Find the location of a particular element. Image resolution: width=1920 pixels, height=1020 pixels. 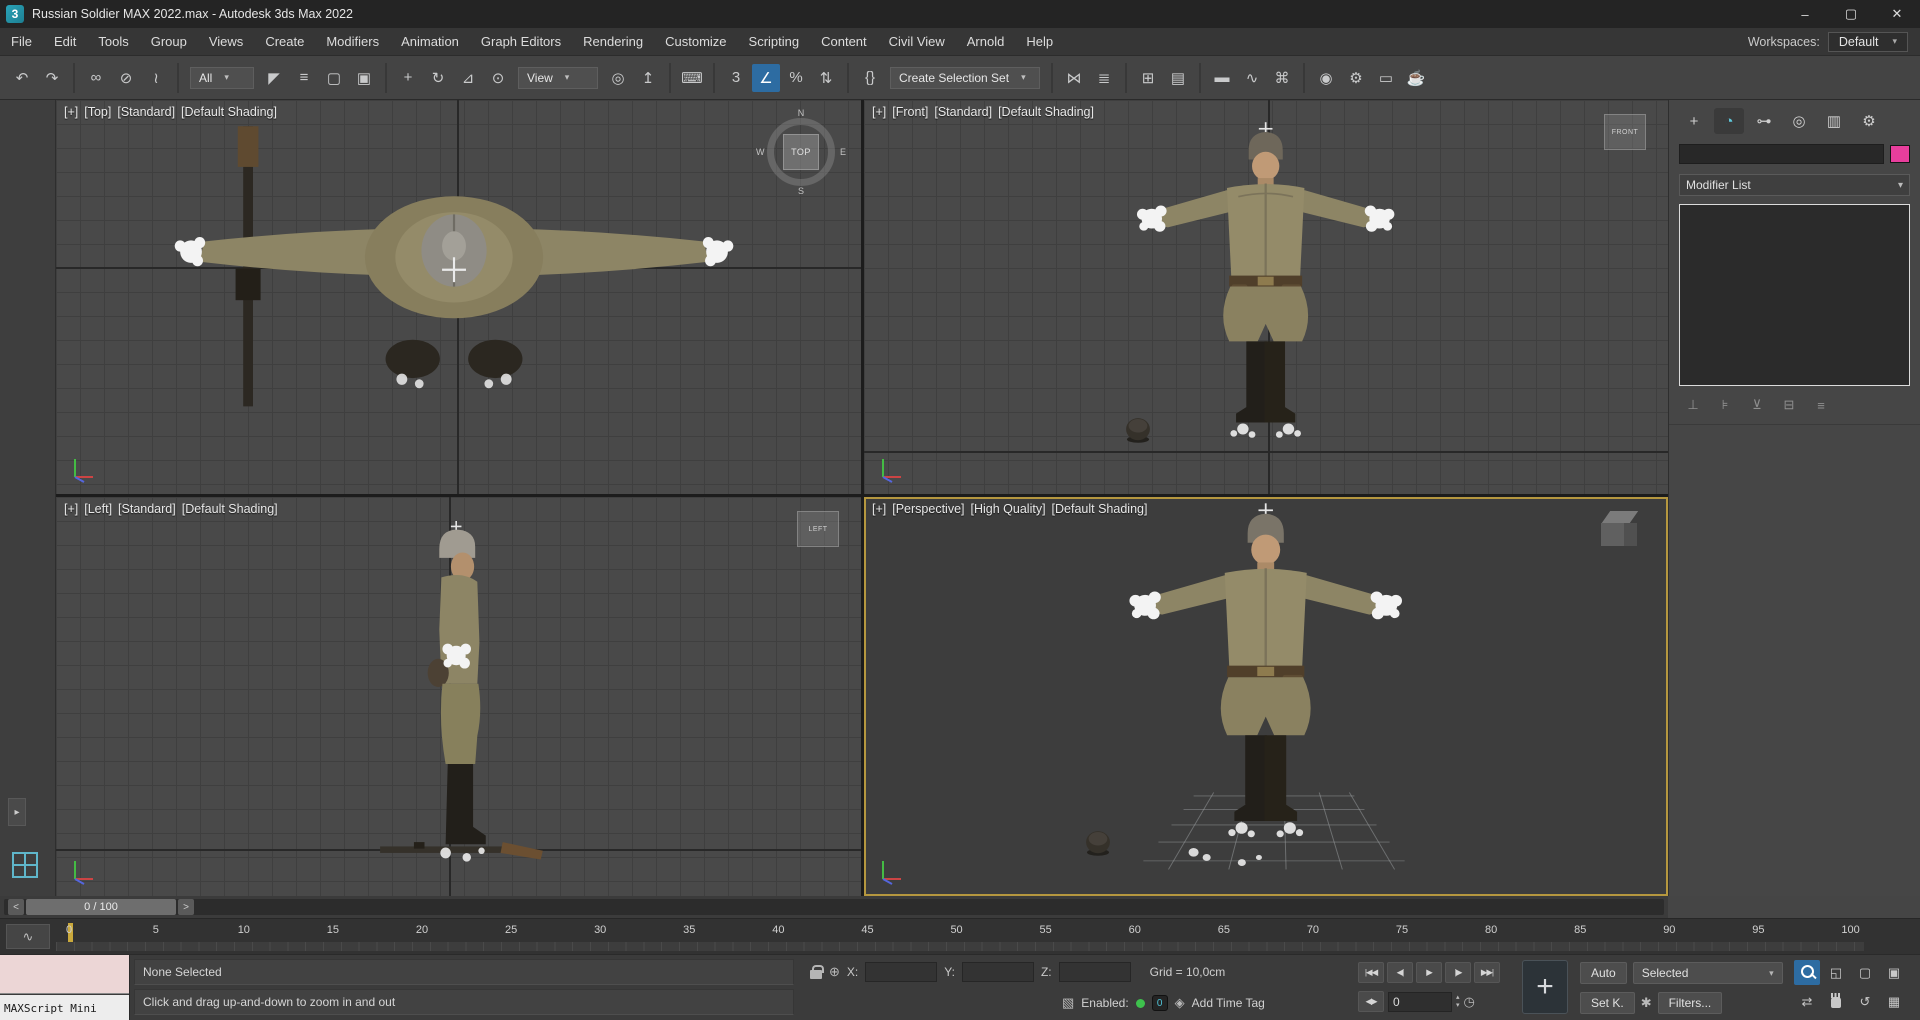

open-mini-curve-editor-button: ∿ is located at coordinates (28, 936).